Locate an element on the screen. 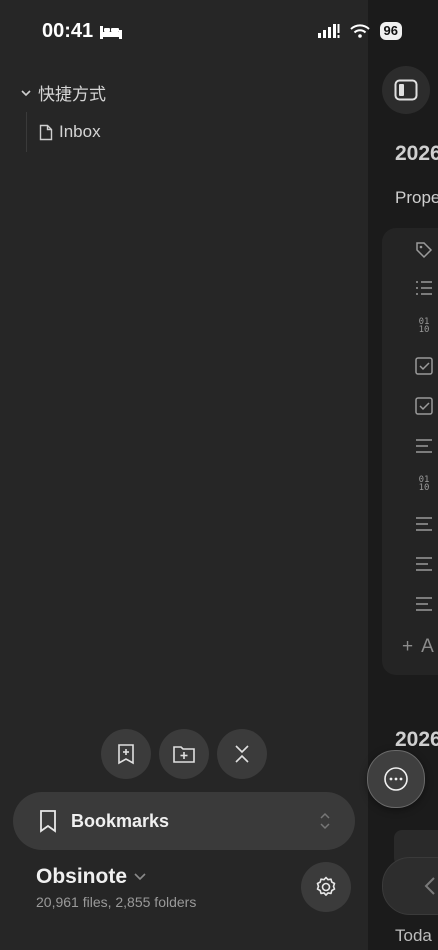 The width and height of the screenshot is (438, 950). note-title-secondary: 2026 is located at coordinates (416, 739).